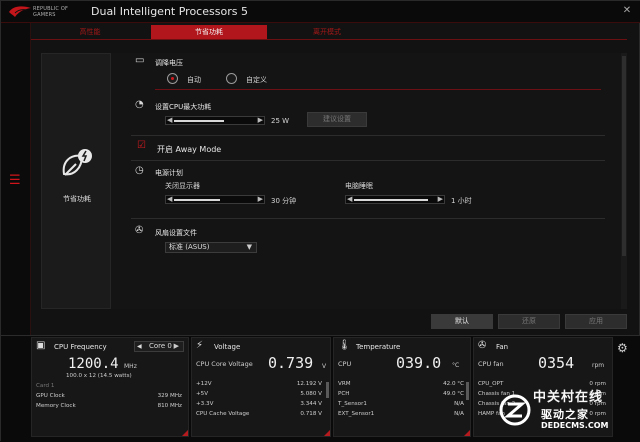 This screenshot has width=640, height=442. What do you see at coordinates (311, 404) in the screenshot?
I see `v33-value: 3.344 V` at bounding box center [311, 404].